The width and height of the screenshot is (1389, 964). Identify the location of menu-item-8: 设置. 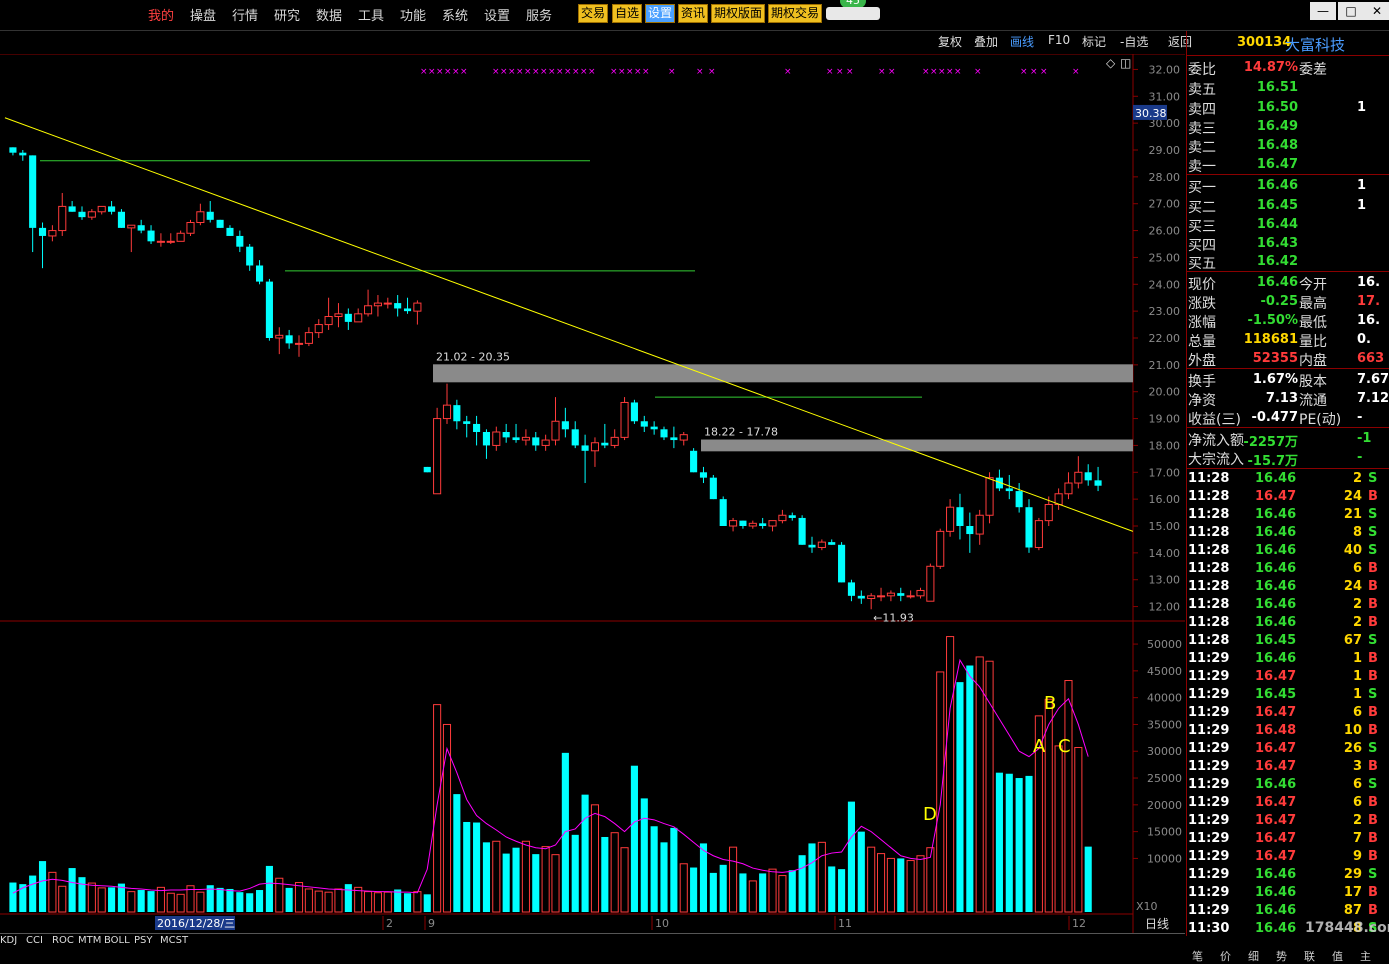
(497, 14).